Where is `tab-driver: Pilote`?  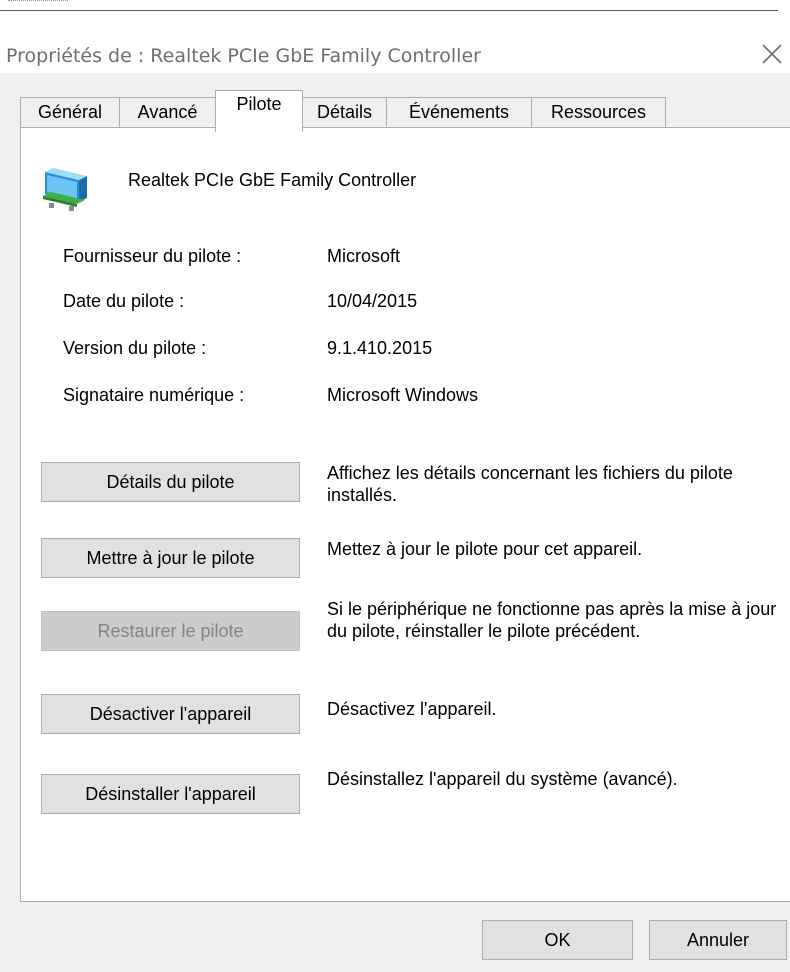
tab-driver: Pilote is located at coordinates (259, 111).